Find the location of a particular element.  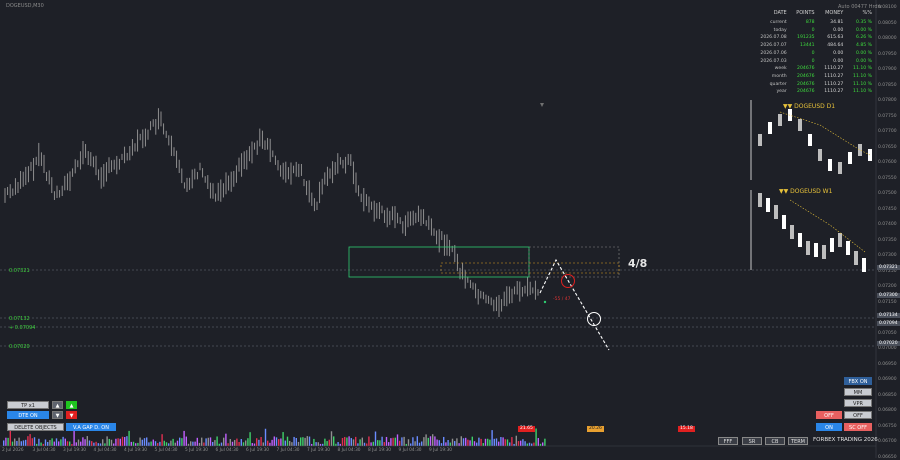

off-button-1: OFF is located at coordinates (829, 415).